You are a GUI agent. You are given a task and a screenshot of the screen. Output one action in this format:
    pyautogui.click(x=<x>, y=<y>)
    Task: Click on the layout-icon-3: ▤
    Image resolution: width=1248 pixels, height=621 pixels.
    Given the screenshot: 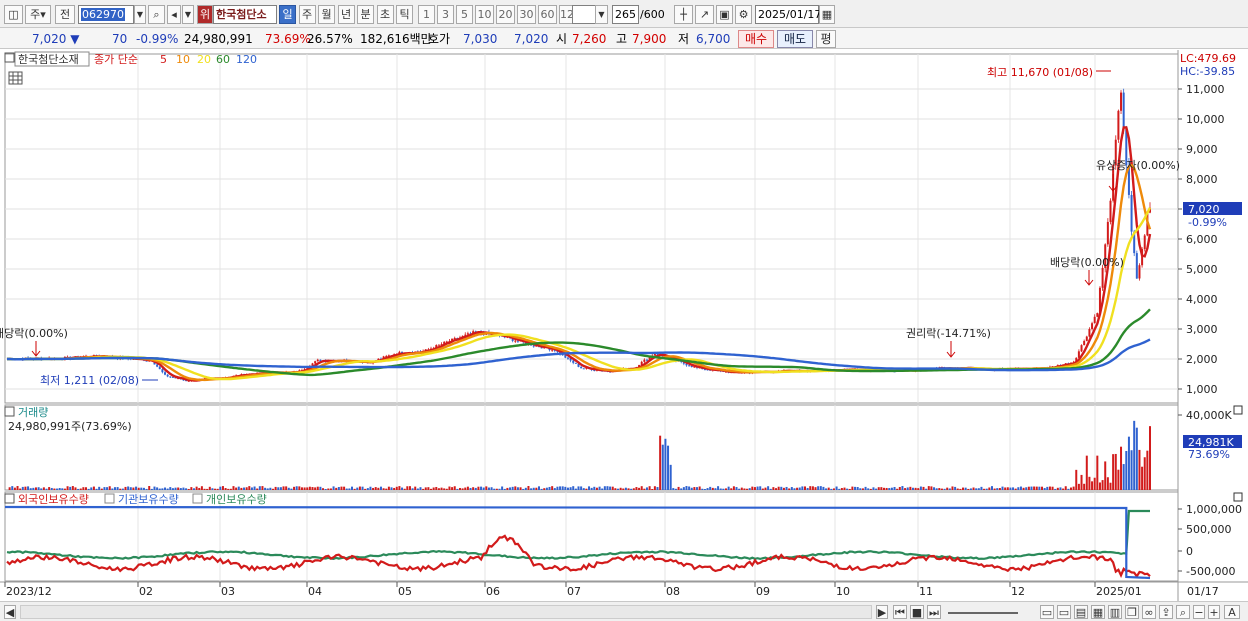 What is the action you would take?
    pyautogui.click(x=1081, y=612)
    